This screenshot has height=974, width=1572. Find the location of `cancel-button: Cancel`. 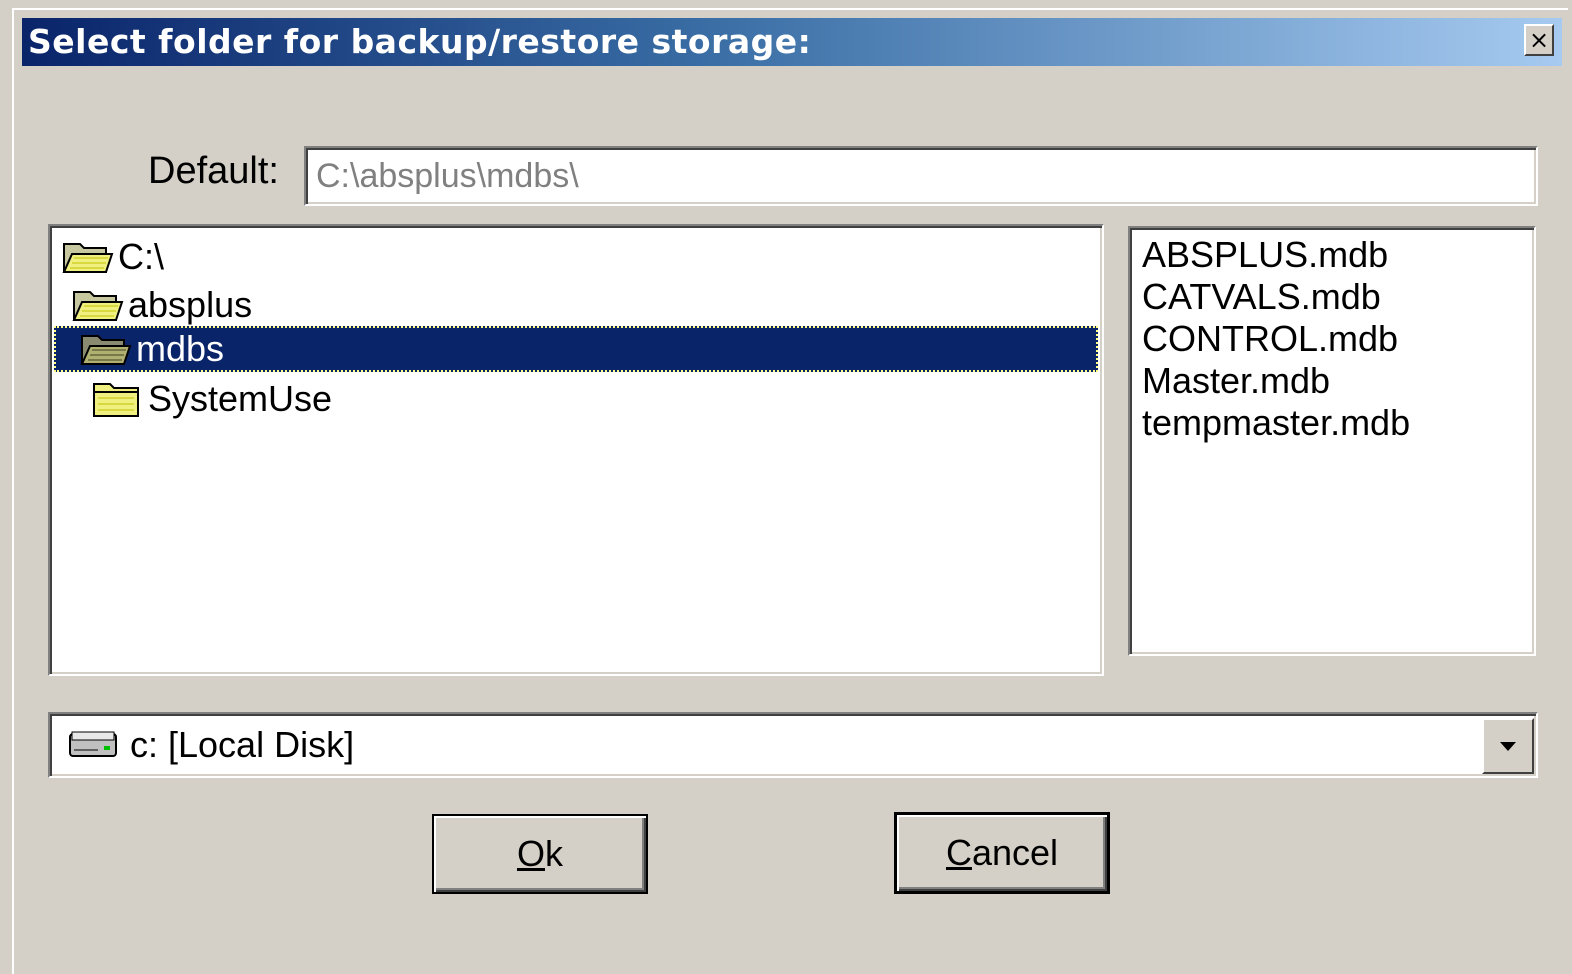

cancel-button: Cancel is located at coordinates (1002, 853).